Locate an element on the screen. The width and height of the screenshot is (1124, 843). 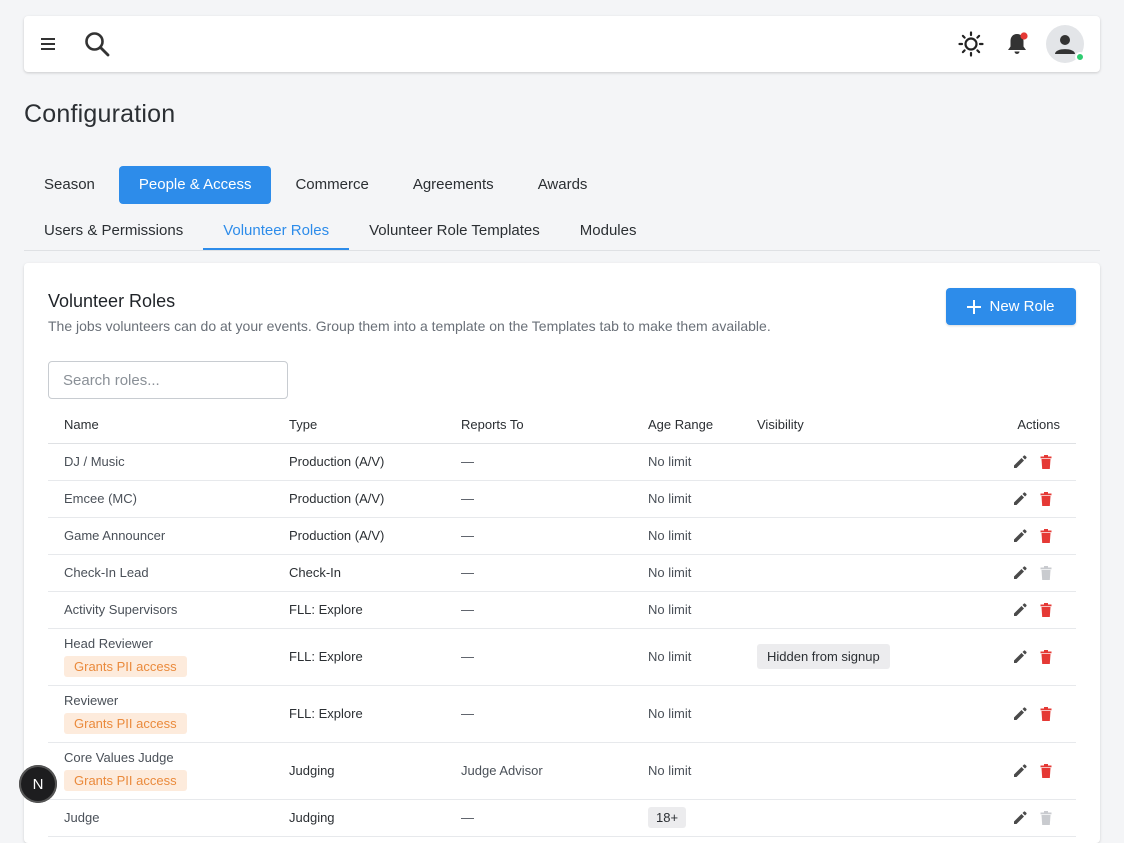
cell-name: Emcee (MC) is located at coordinates (168, 499).